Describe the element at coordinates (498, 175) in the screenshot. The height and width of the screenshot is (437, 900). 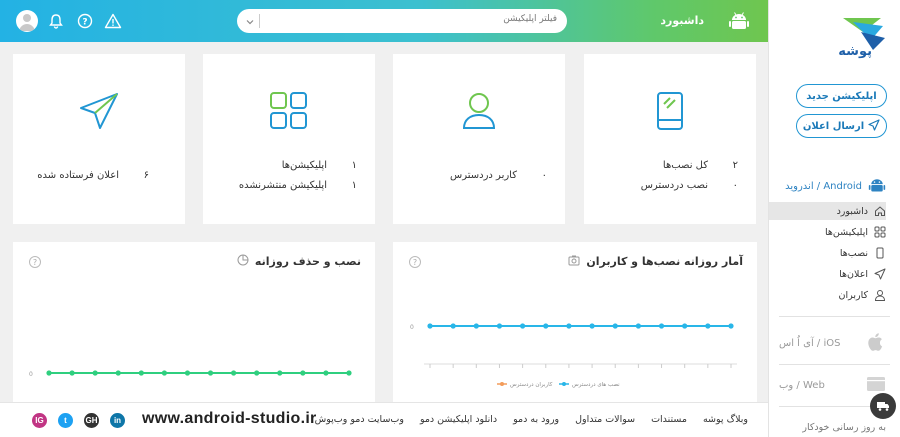
I see `available-users: ۰ کاربر دردسترس` at that location.